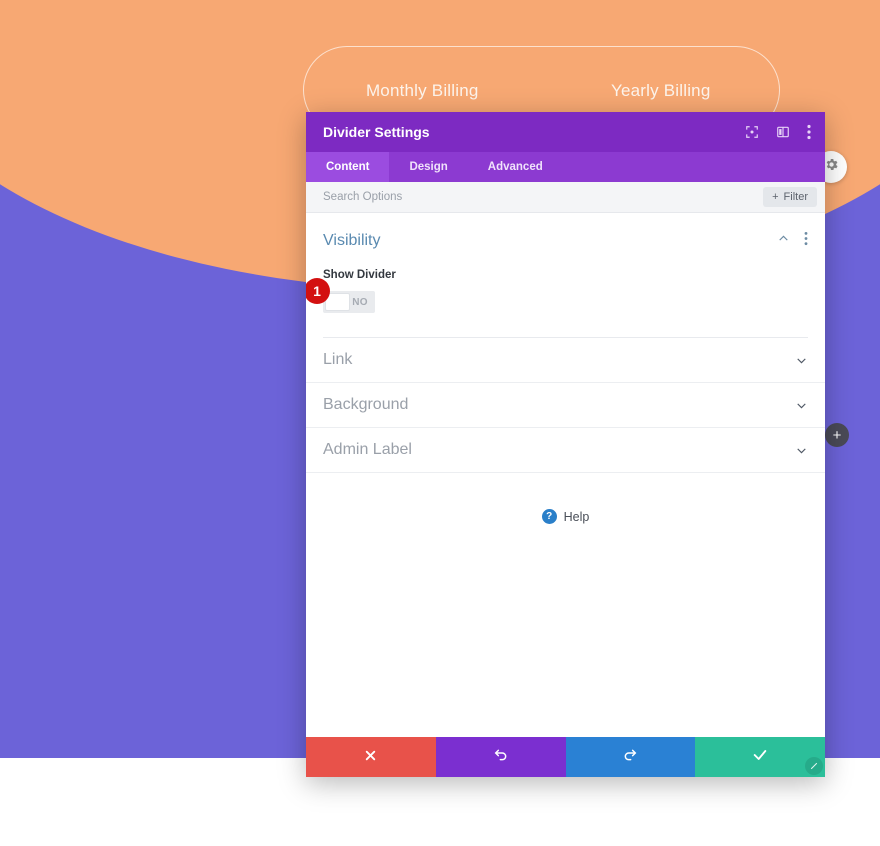  Describe the element at coordinates (422, 91) in the screenshot. I see `billing-monthly-label: Monthly Billing` at that location.